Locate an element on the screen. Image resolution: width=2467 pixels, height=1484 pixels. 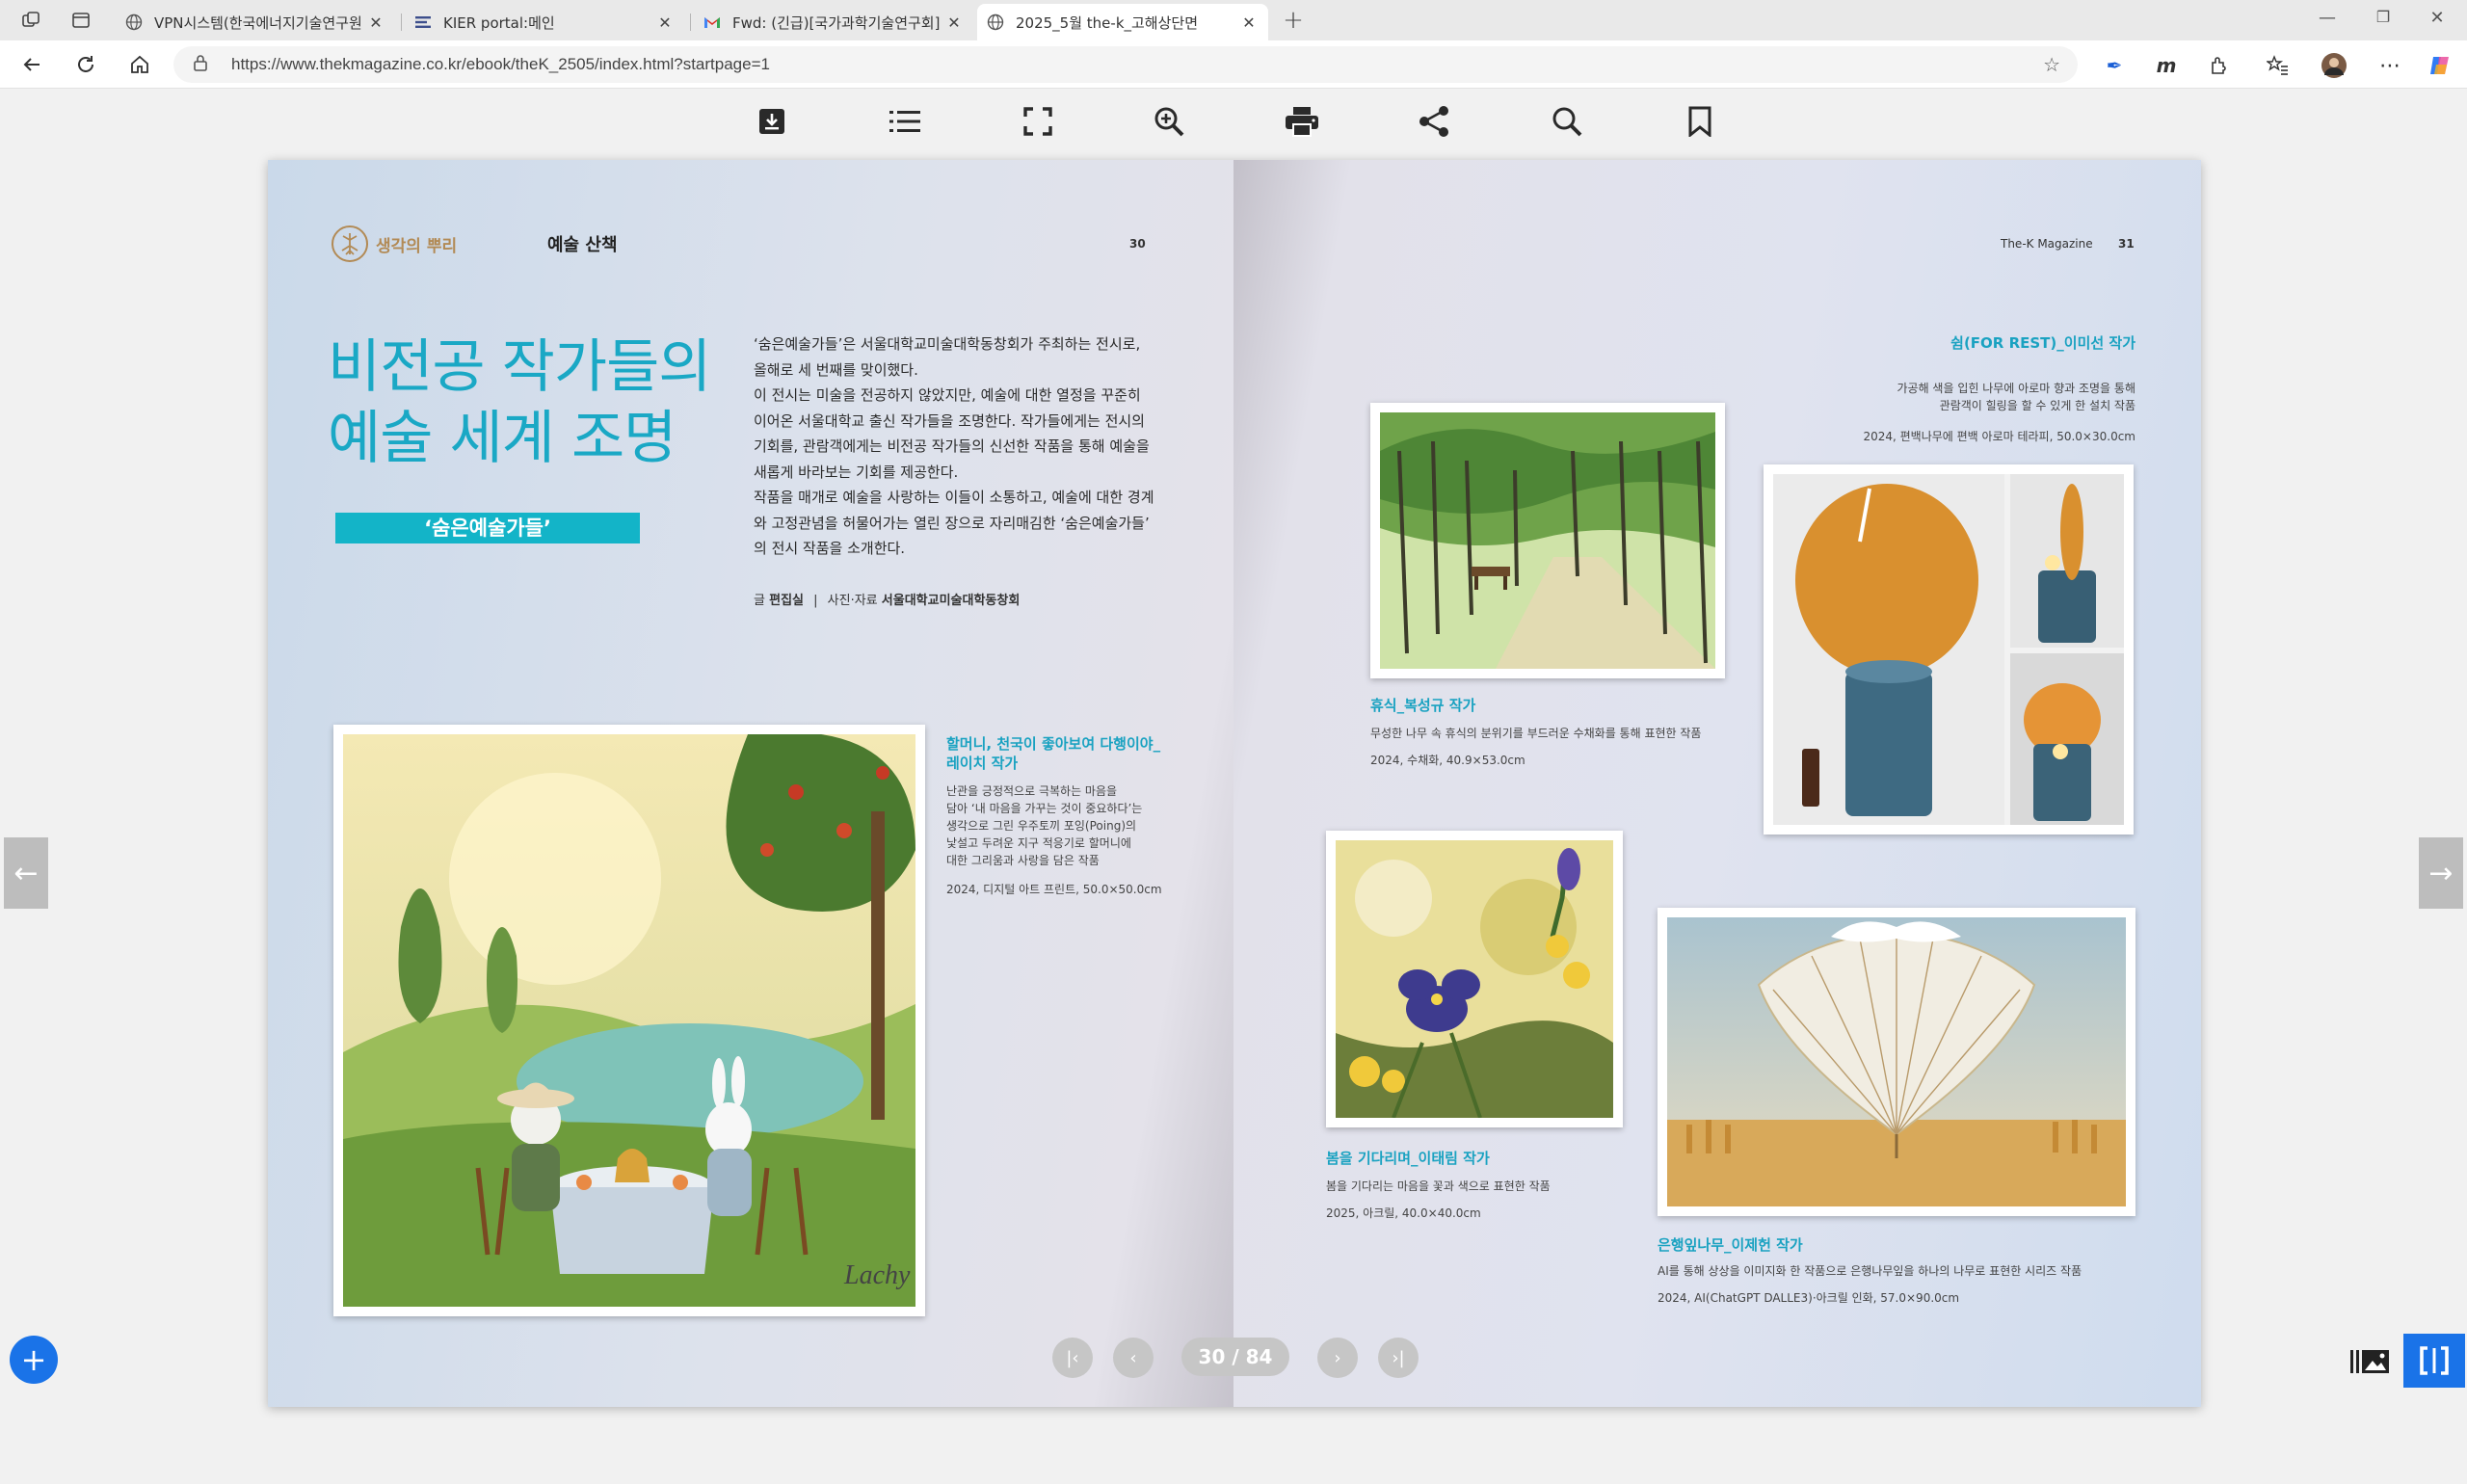
logo-text: 생각의 뿌리 is located at coordinates (417, 246).